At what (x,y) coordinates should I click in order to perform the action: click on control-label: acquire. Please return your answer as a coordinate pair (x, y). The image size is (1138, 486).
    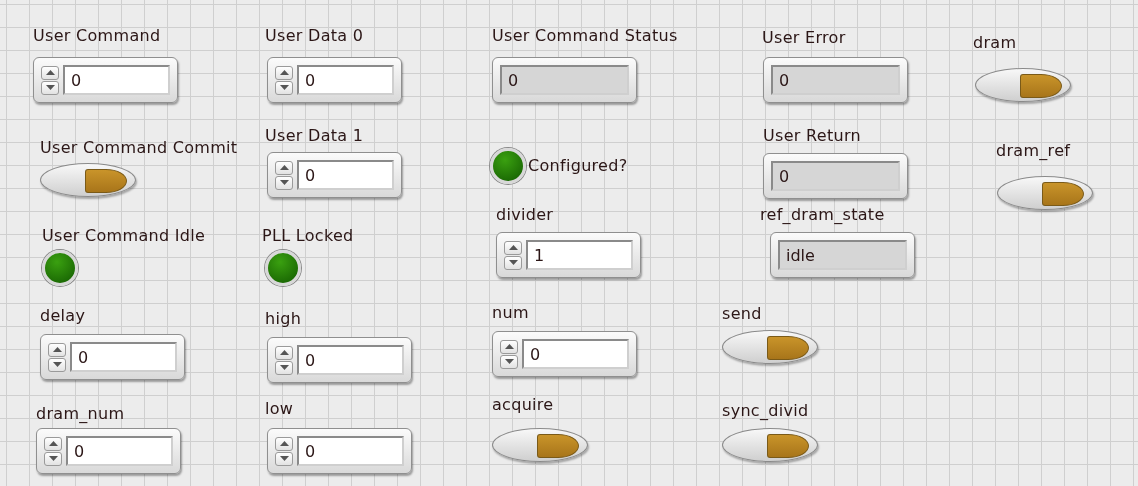
    Looking at the image, I should click on (523, 404).